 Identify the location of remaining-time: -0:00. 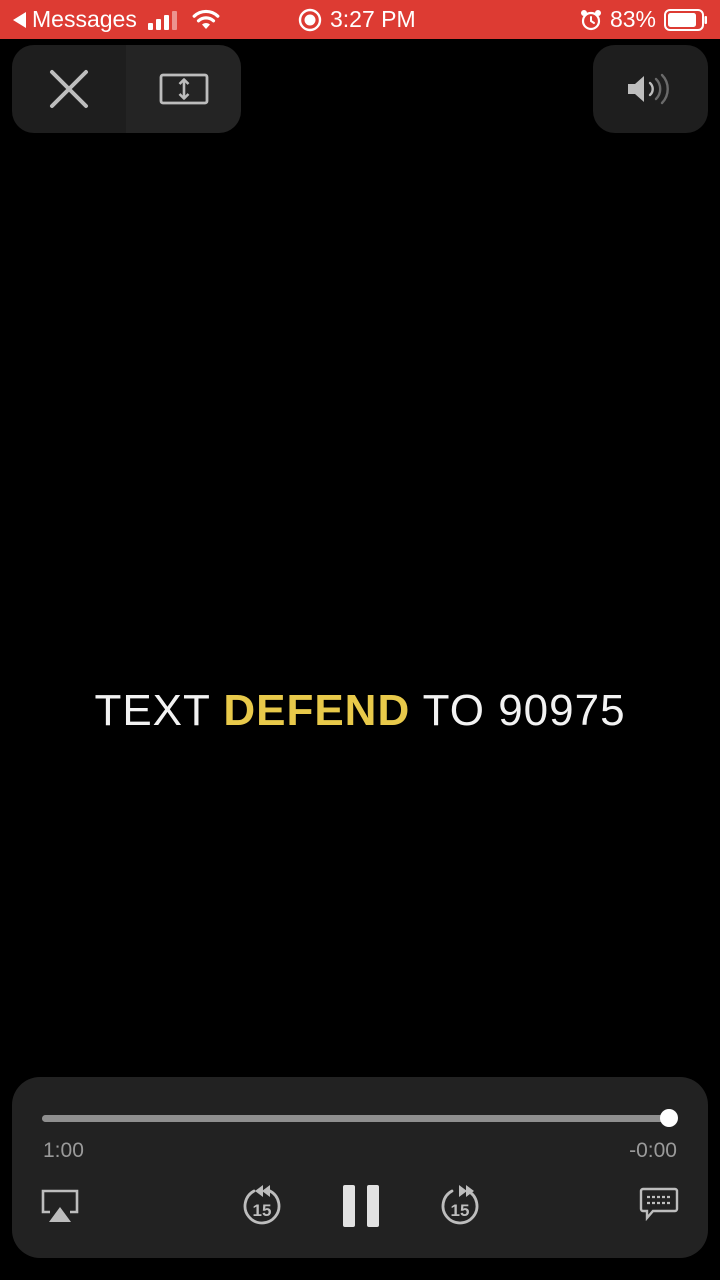
(653, 1150).